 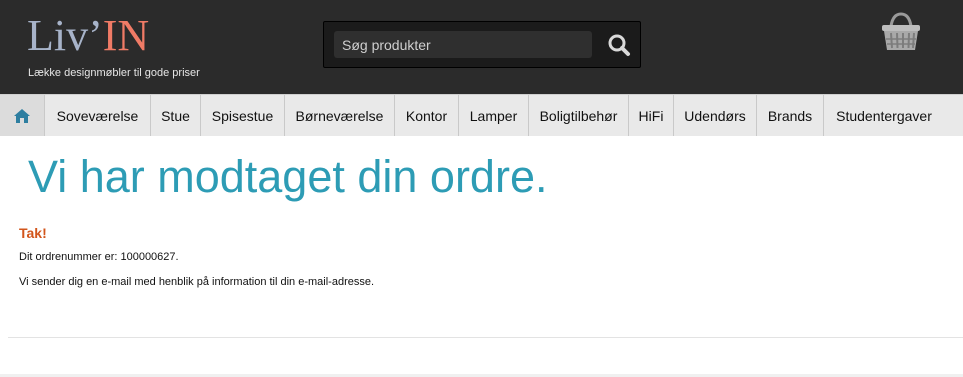 I want to click on nav-item-hifi: HiFi, so click(x=651, y=115).